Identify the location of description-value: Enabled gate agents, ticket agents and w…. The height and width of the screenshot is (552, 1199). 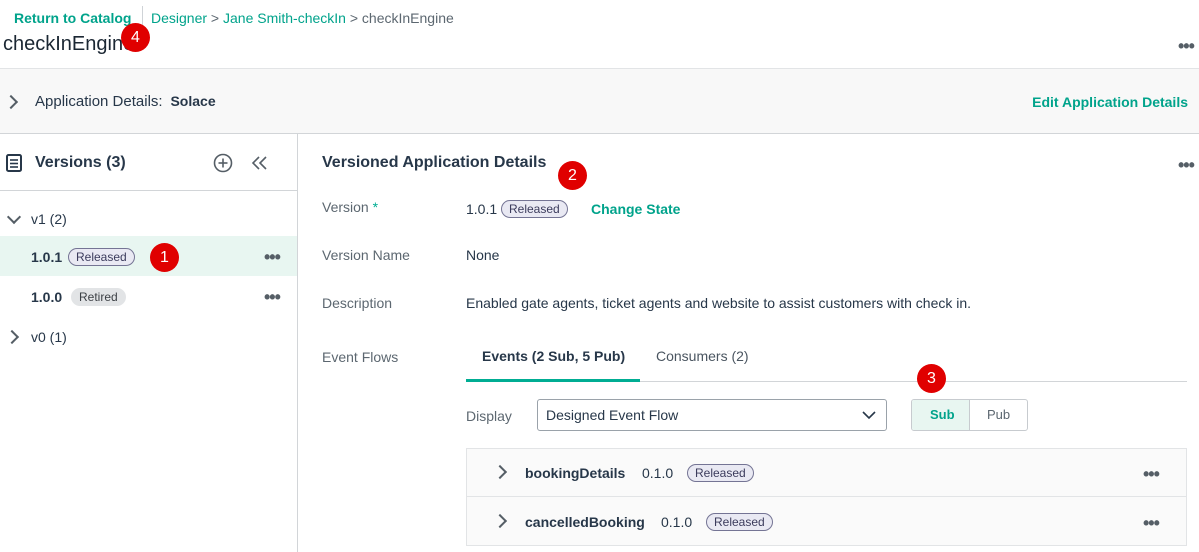
(719, 303).